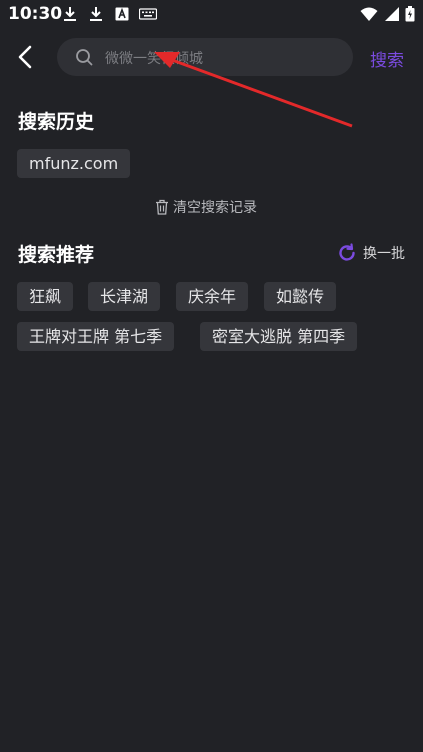 The width and height of the screenshot is (423, 752). What do you see at coordinates (84, 57) in the screenshot?
I see `search-icon` at bounding box center [84, 57].